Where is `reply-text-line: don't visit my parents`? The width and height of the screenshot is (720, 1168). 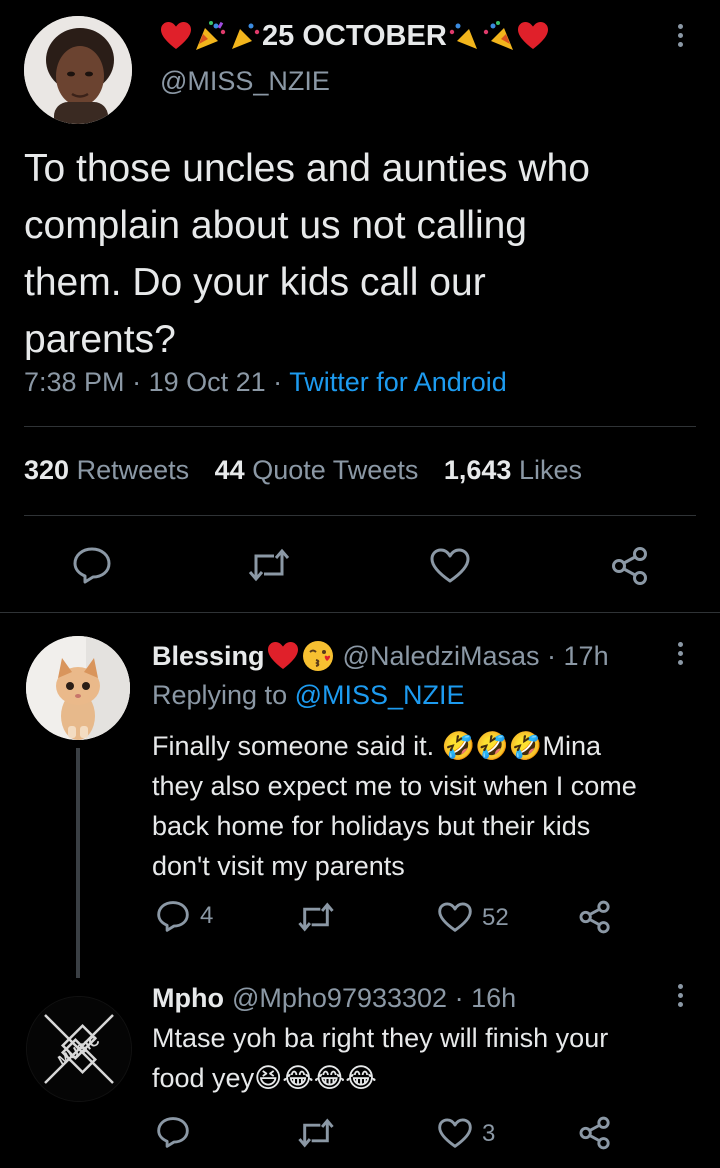
reply-text-line: don't visit my parents is located at coordinates (278, 866).